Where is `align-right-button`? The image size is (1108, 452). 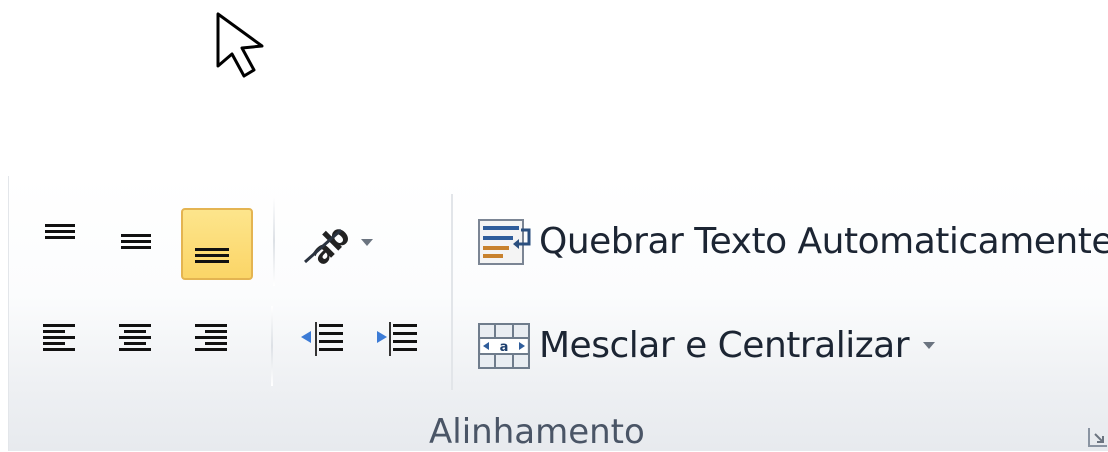 align-right-button is located at coordinates (217, 340).